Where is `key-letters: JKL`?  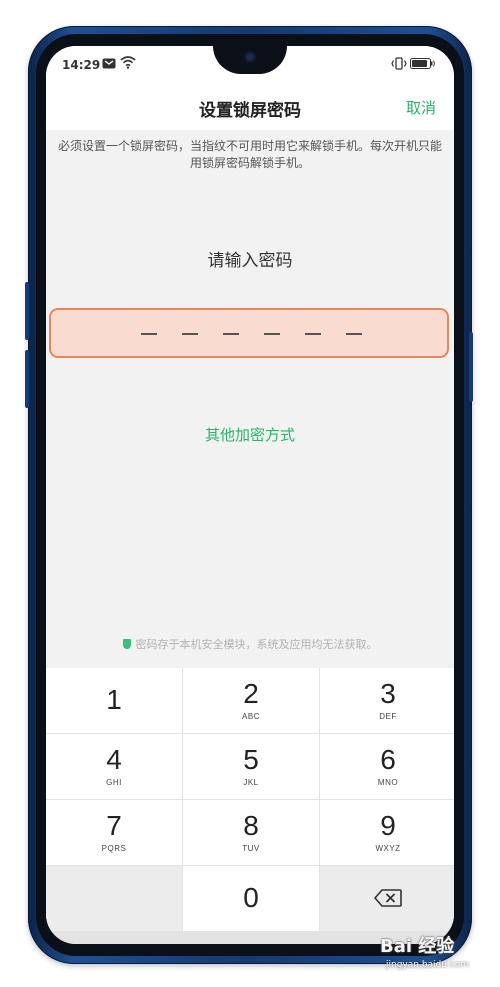
key-letters: JKL is located at coordinates (251, 782).